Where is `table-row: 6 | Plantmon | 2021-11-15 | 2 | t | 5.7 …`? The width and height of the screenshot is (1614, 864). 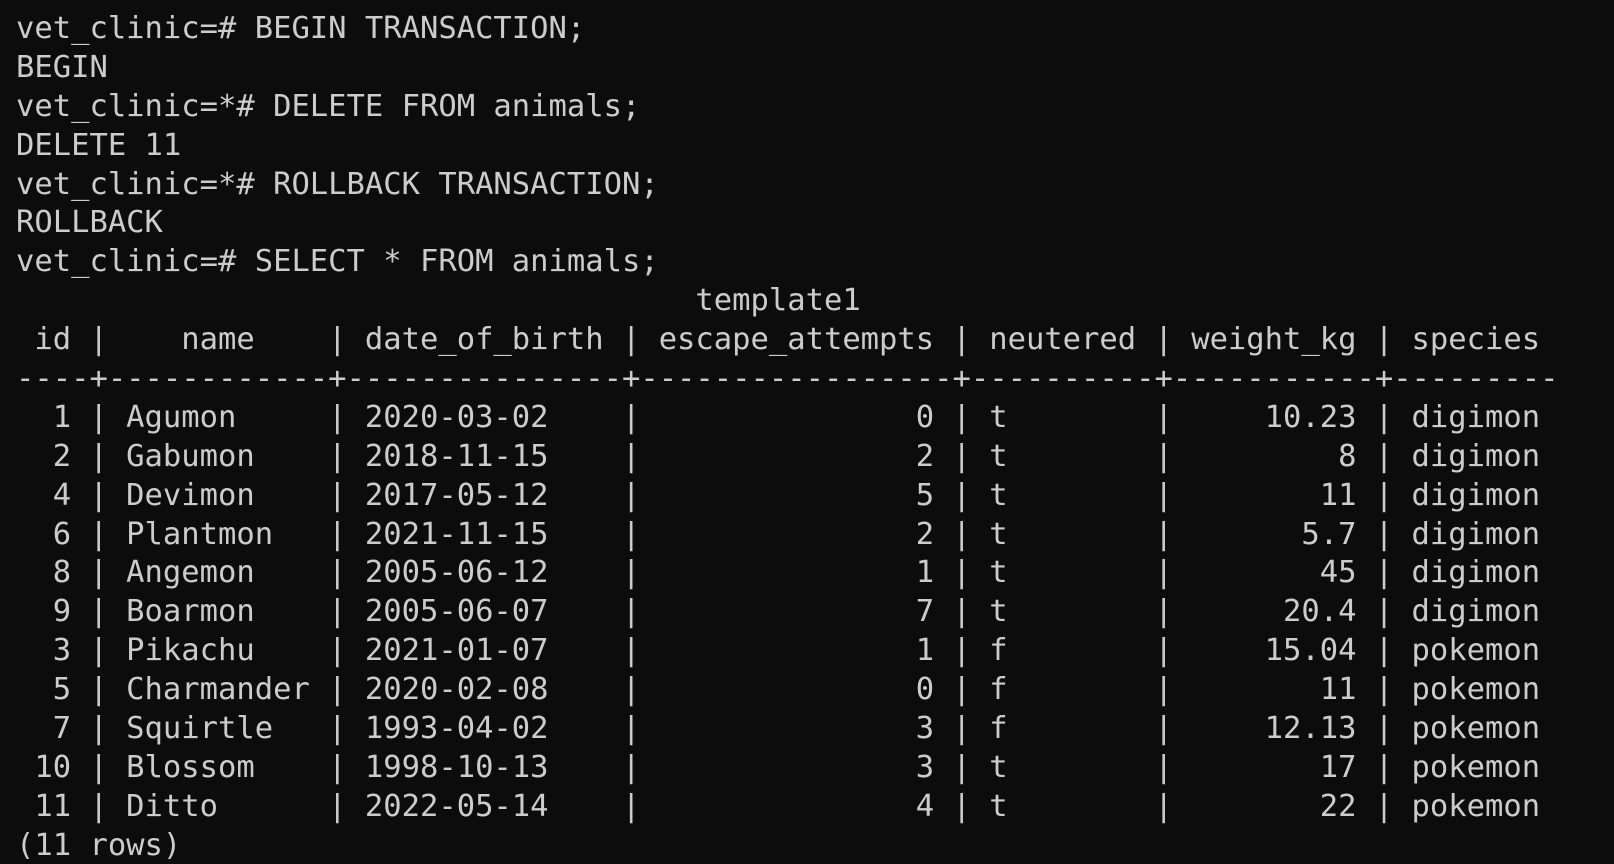 table-row: 6 | Plantmon | 2021-11-15 | 2 | t | 5.7 … is located at coordinates (778, 534).